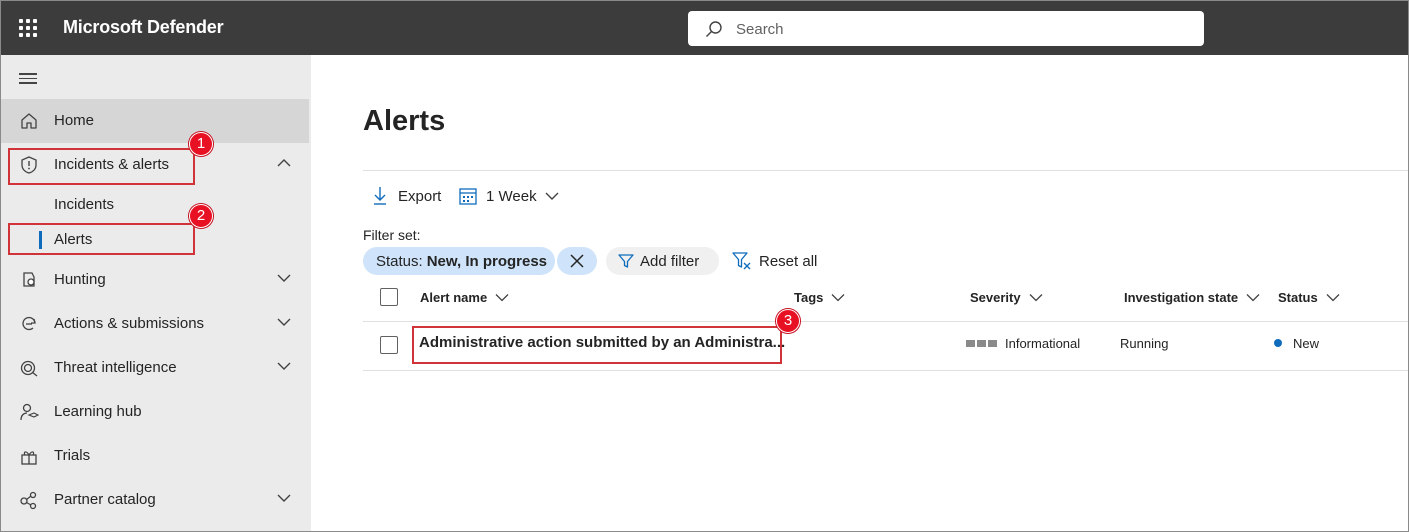 The width and height of the screenshot is (1409, 532). I want to click on sidebar-item-label: Learning hub, so click(98, 411).